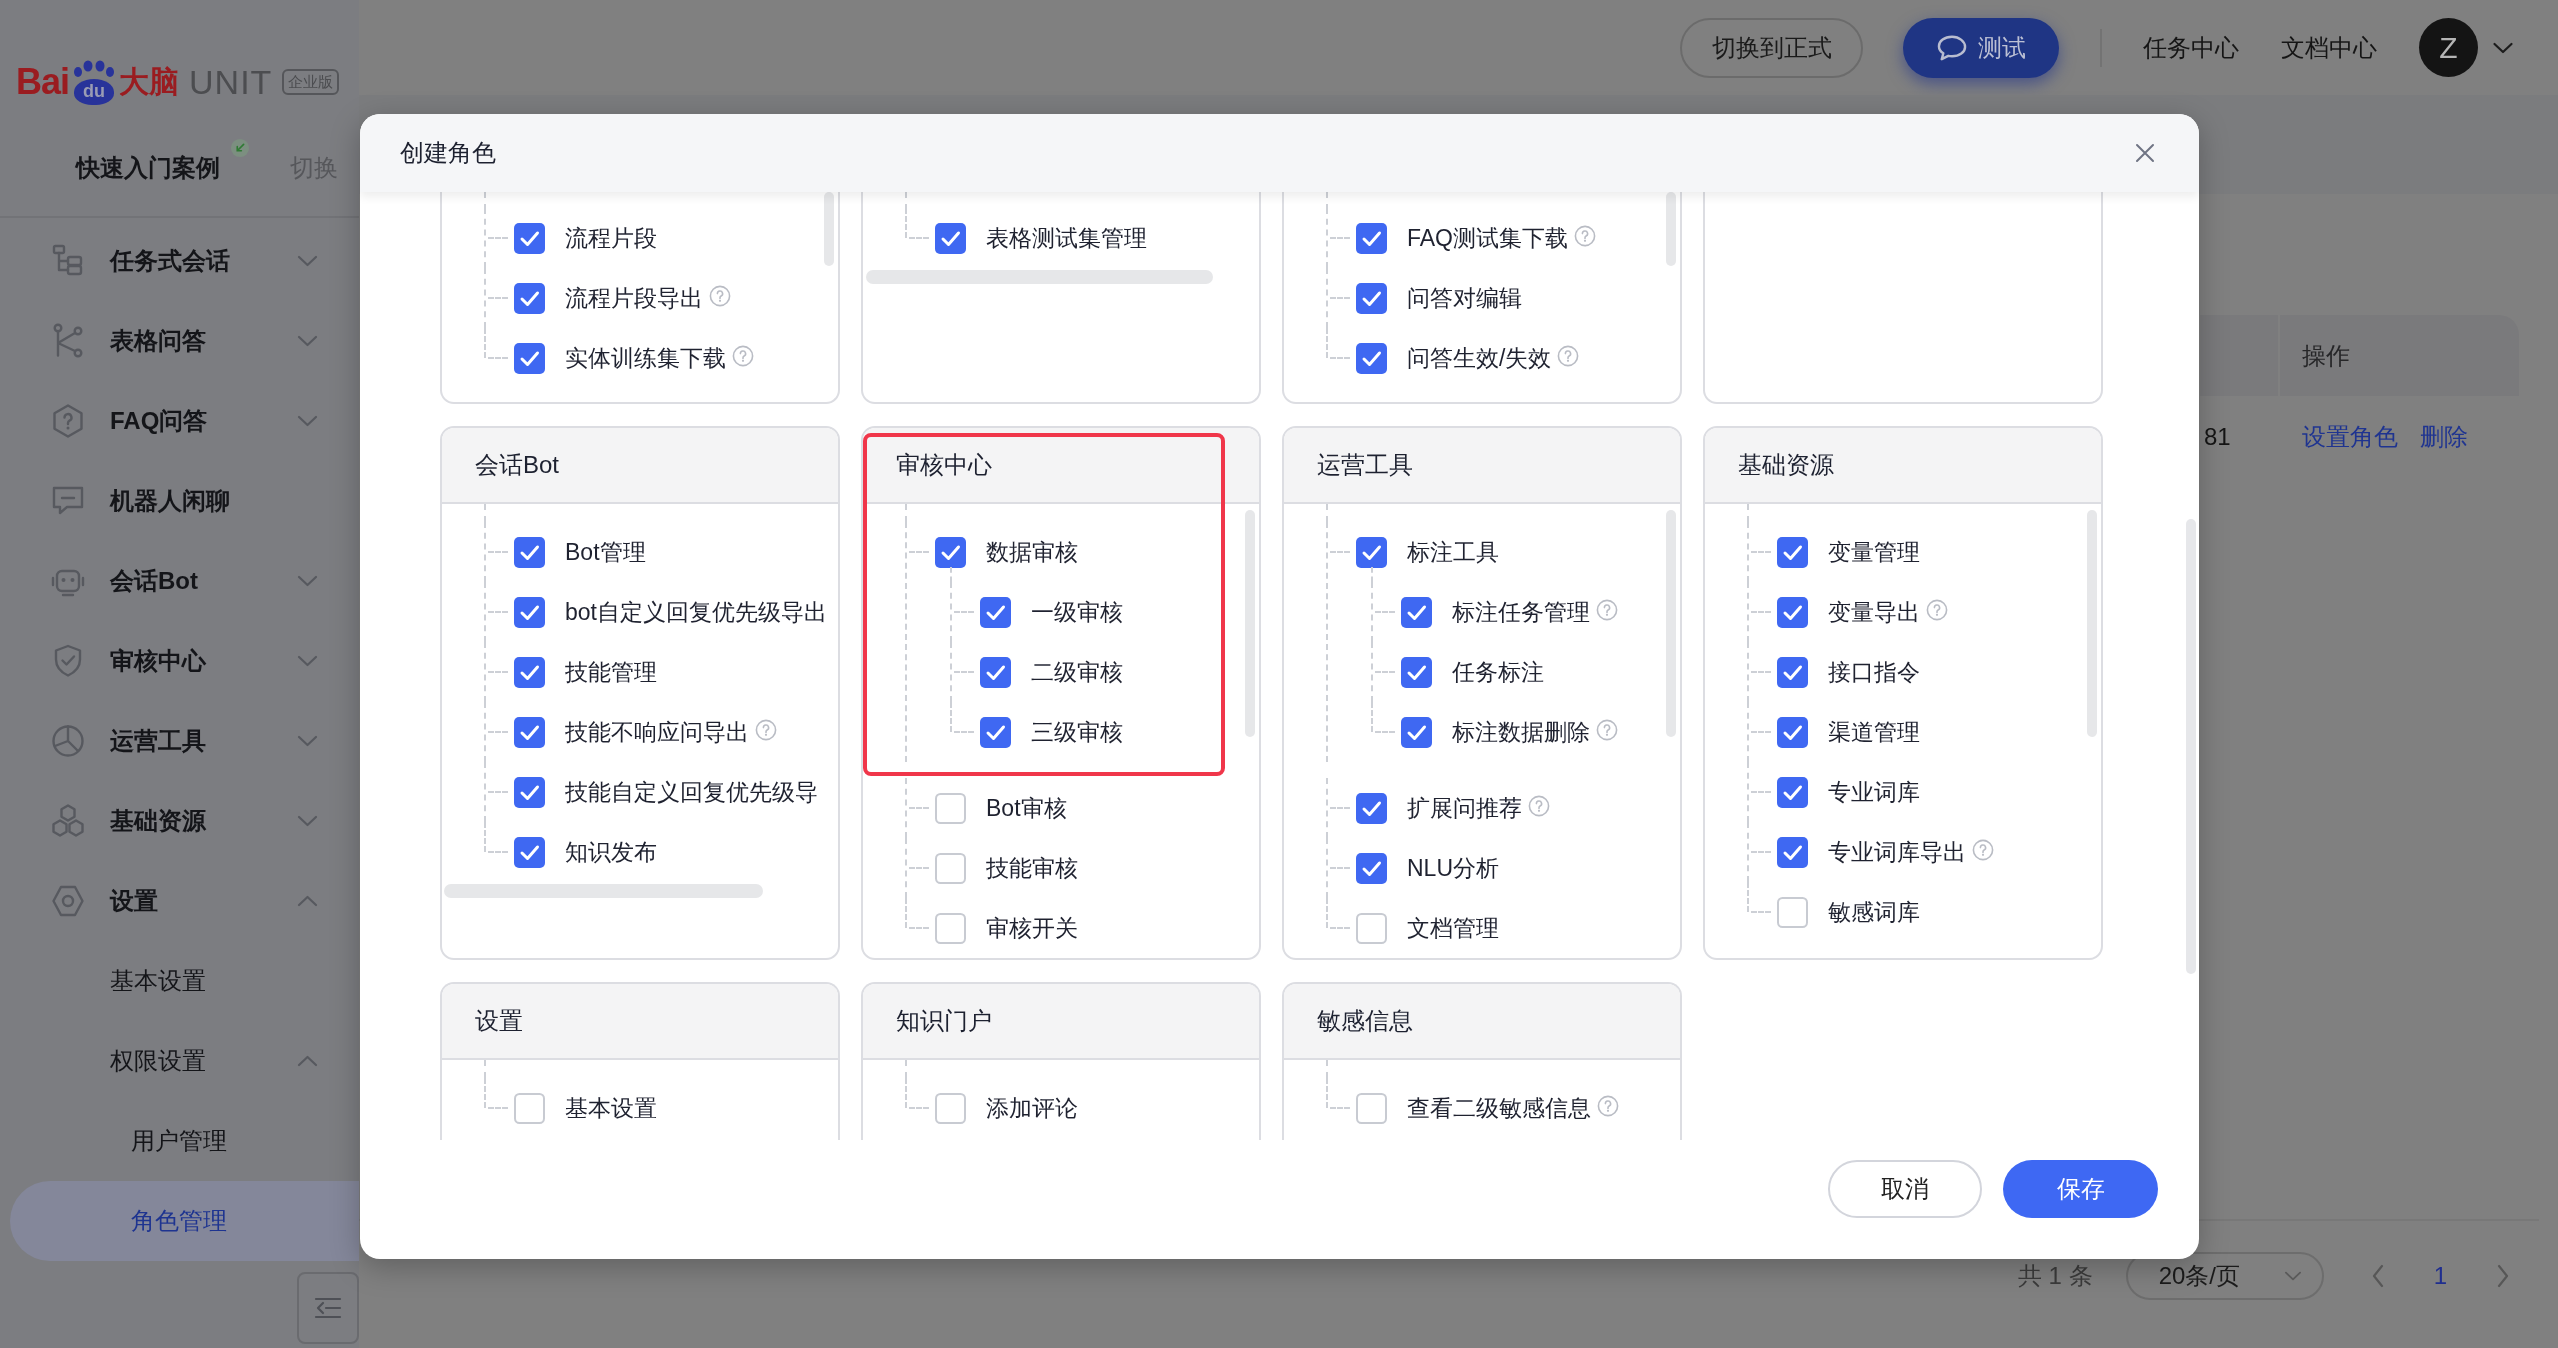  Describe the element at coordinates (1905, 1189) in the screenshot. I see `cancel-button: 取消` at that location.